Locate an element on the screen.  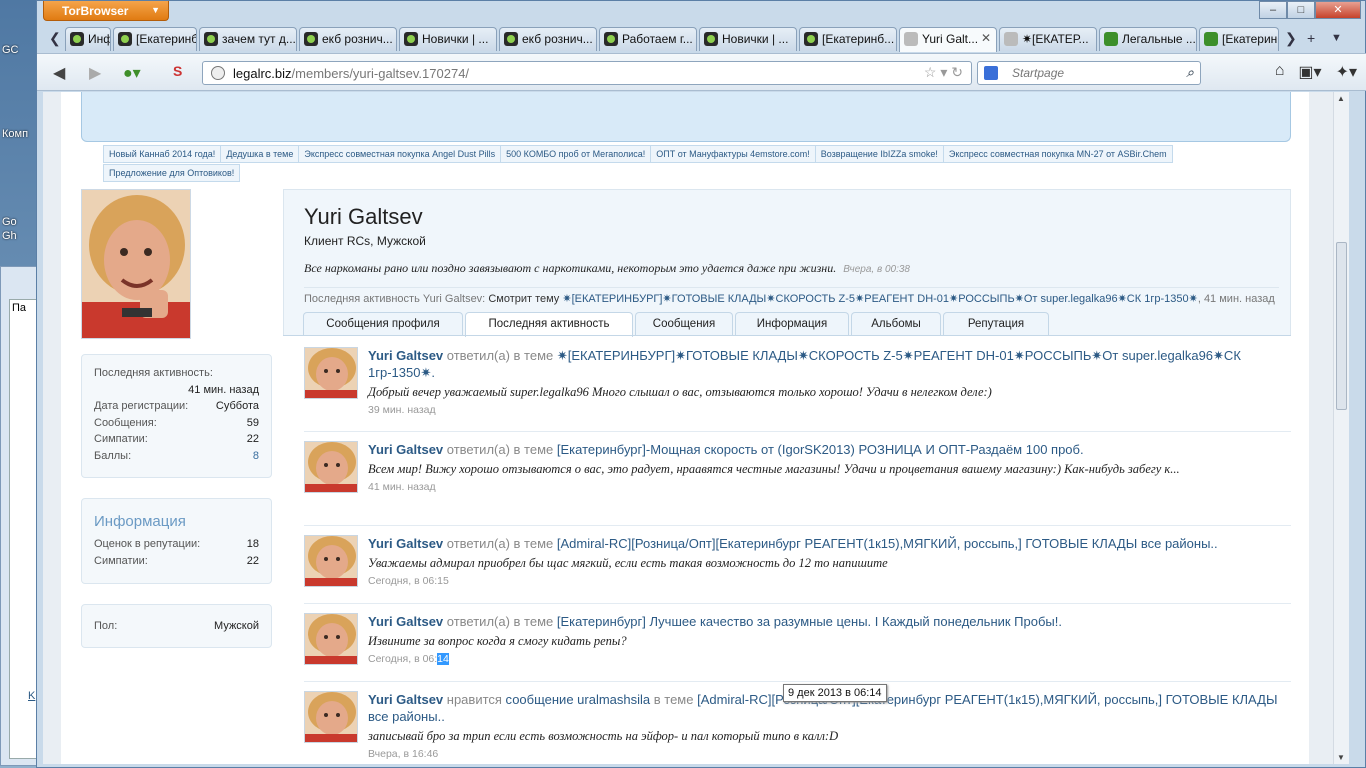
profile-avatar is located at coordinates (136, 264).